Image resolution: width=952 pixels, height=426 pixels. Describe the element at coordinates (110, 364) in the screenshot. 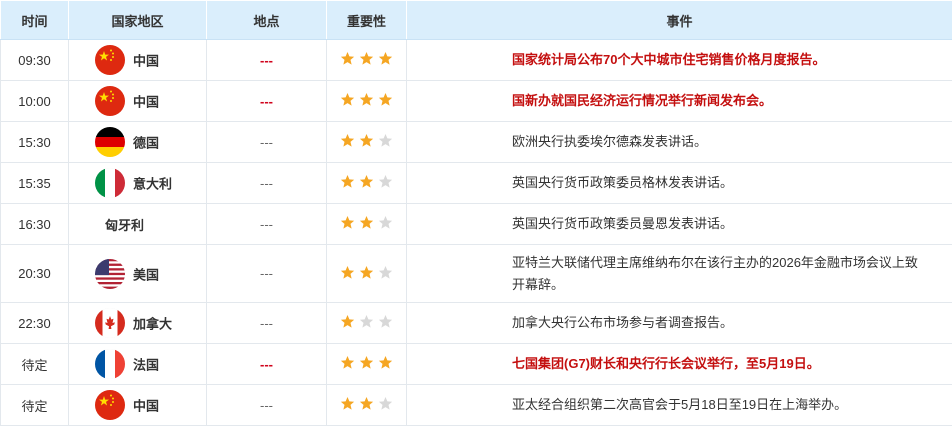

I see `france-flag-icon` at that location.